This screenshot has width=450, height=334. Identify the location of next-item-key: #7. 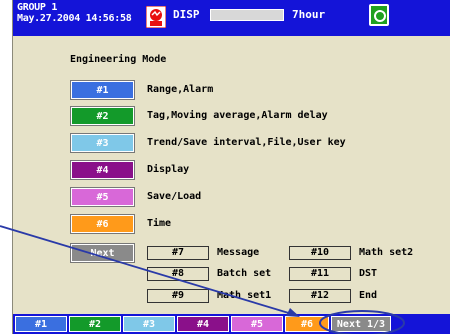
(178, 253).